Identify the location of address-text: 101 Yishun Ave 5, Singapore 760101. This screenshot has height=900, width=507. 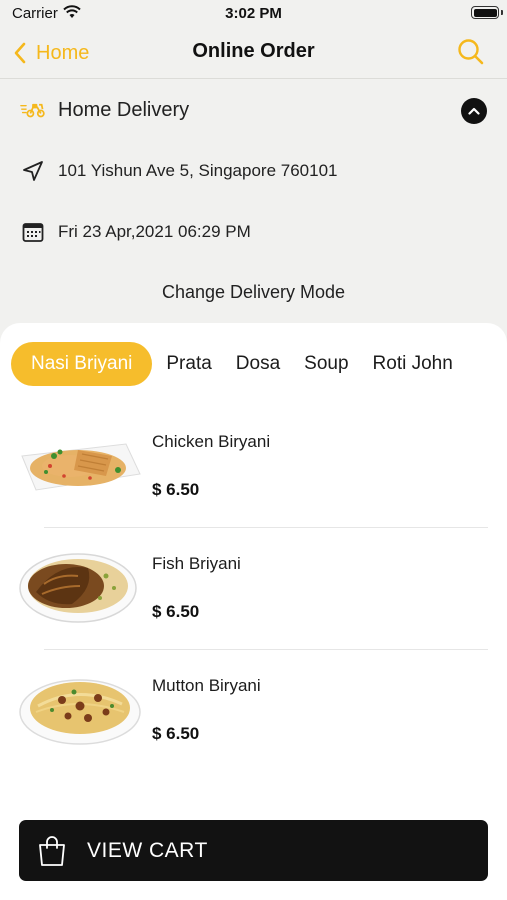
(198, 170).